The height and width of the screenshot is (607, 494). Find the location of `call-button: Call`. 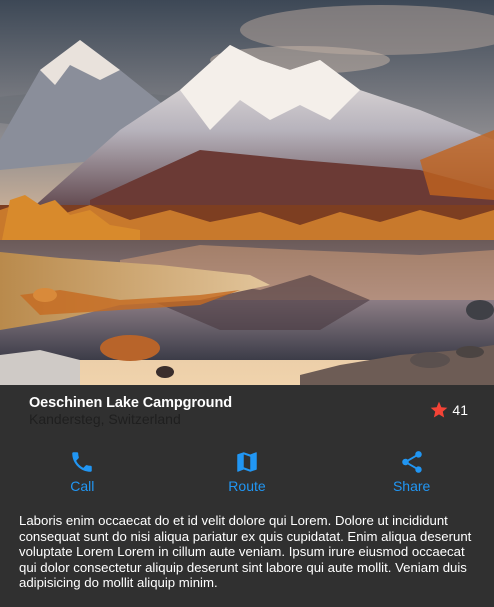

call-button: Call is located at coordinates (82, 471).